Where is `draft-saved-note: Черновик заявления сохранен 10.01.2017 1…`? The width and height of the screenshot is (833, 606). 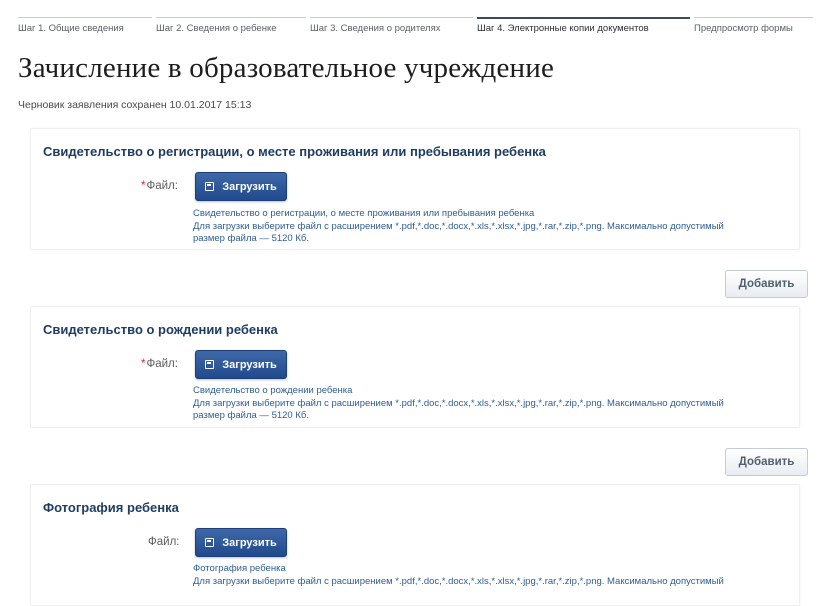 draft-saved-note: Черновик заявления сохранен 10.01.2017 1… is located at coordinates (135, 105).